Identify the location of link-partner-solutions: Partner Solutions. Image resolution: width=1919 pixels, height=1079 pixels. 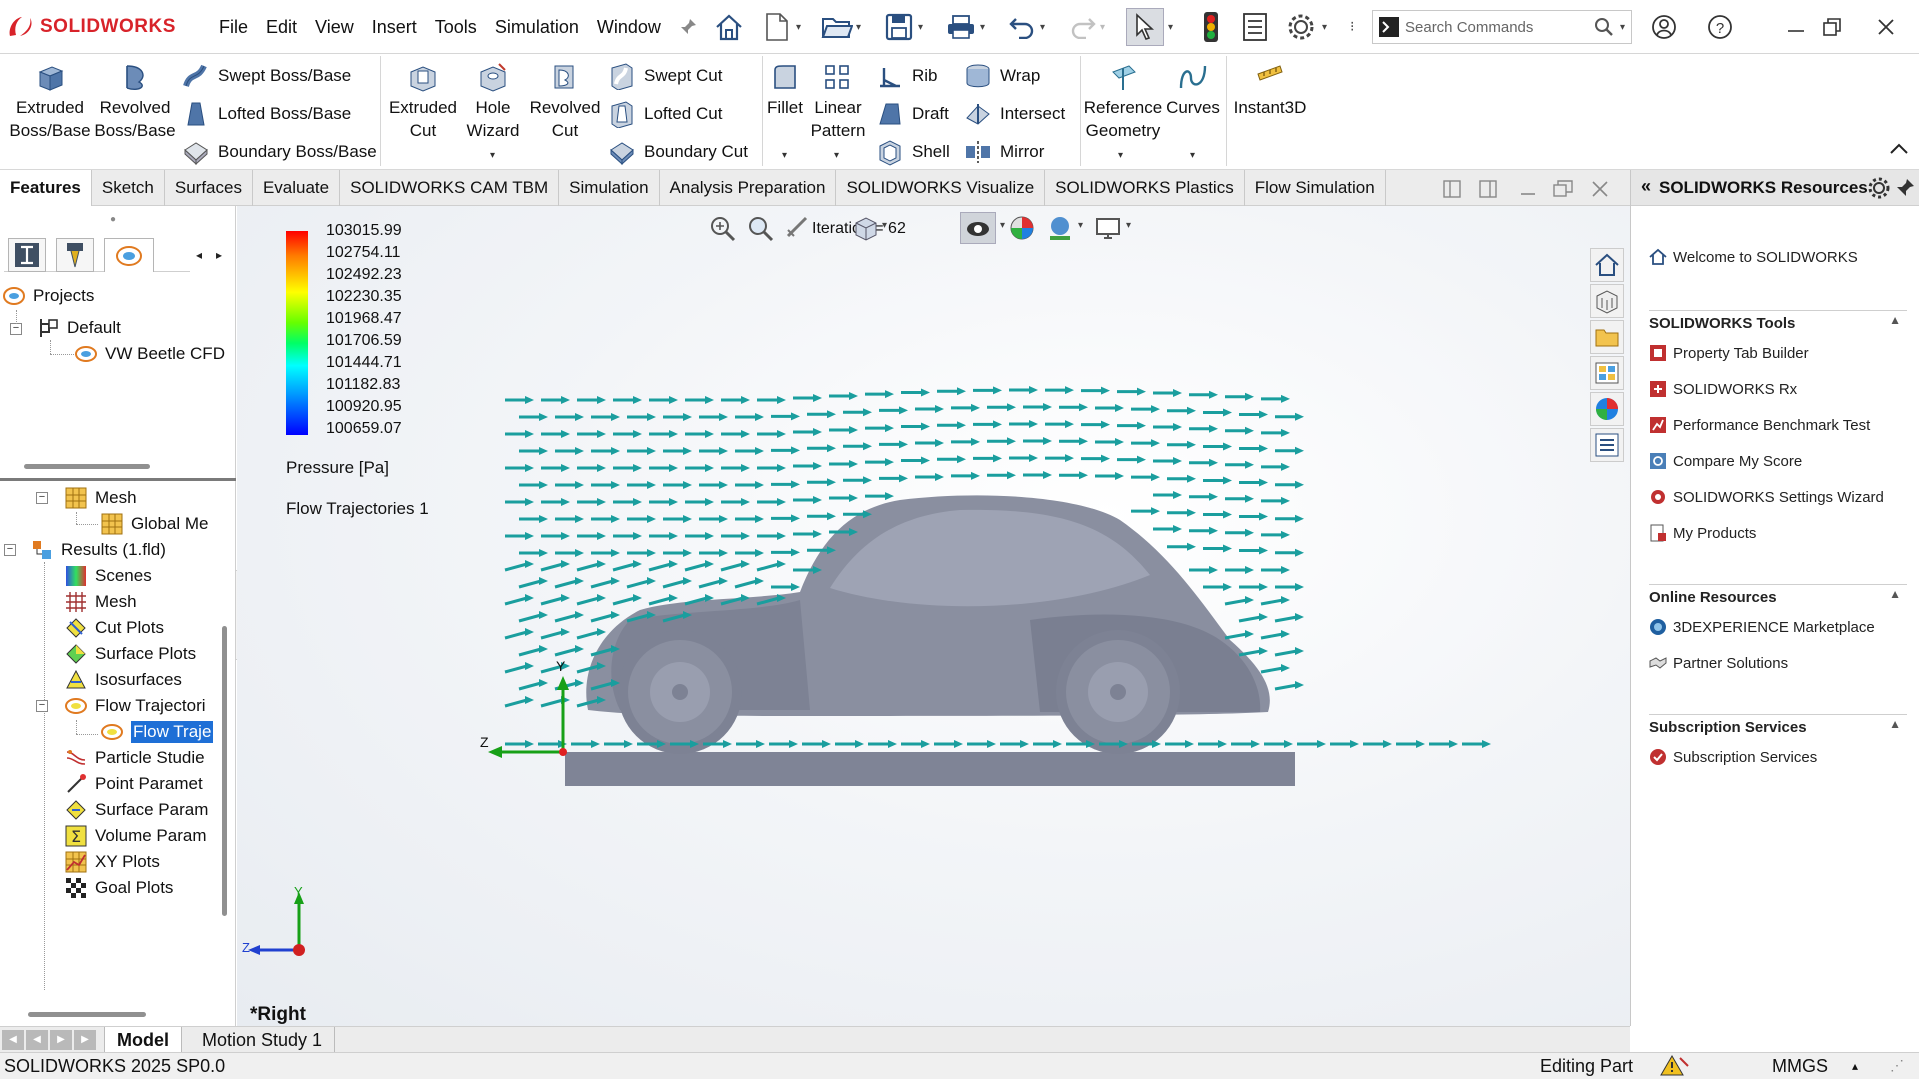
(1718, 663).